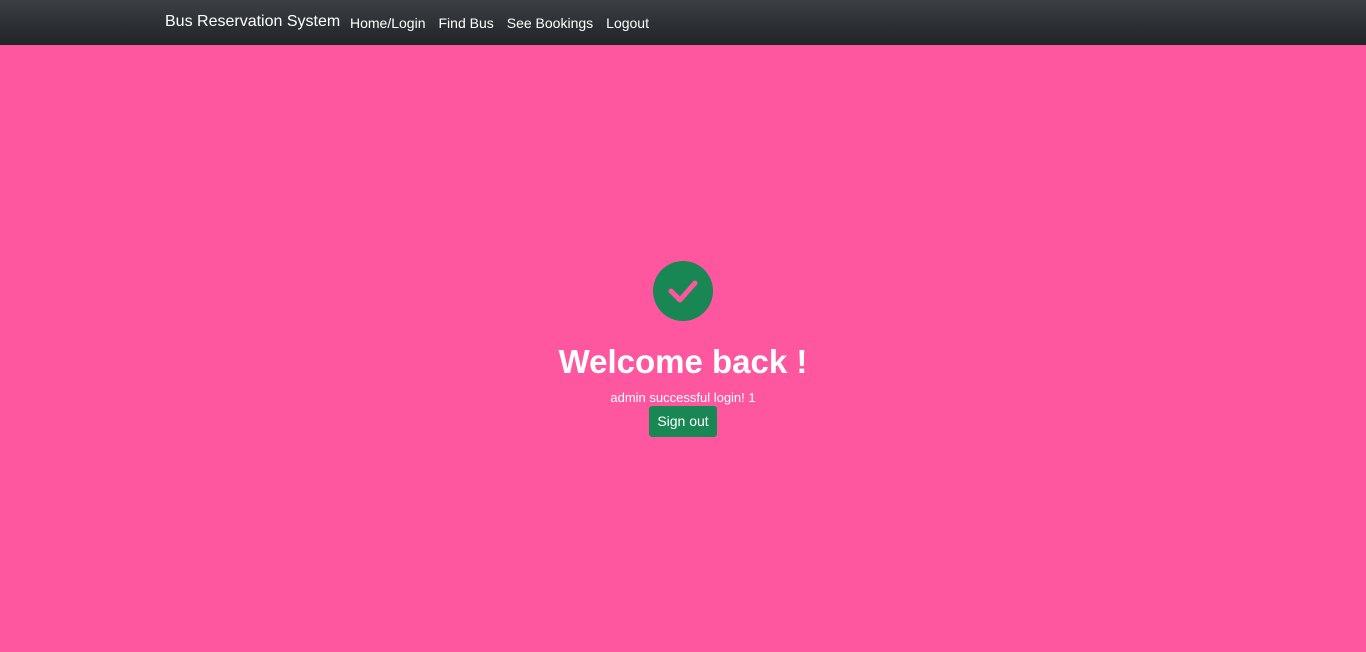 Image resolution: width=1366 pixels, height=652 pixels. I want to click on checkmark-icon, so click(683, 291).